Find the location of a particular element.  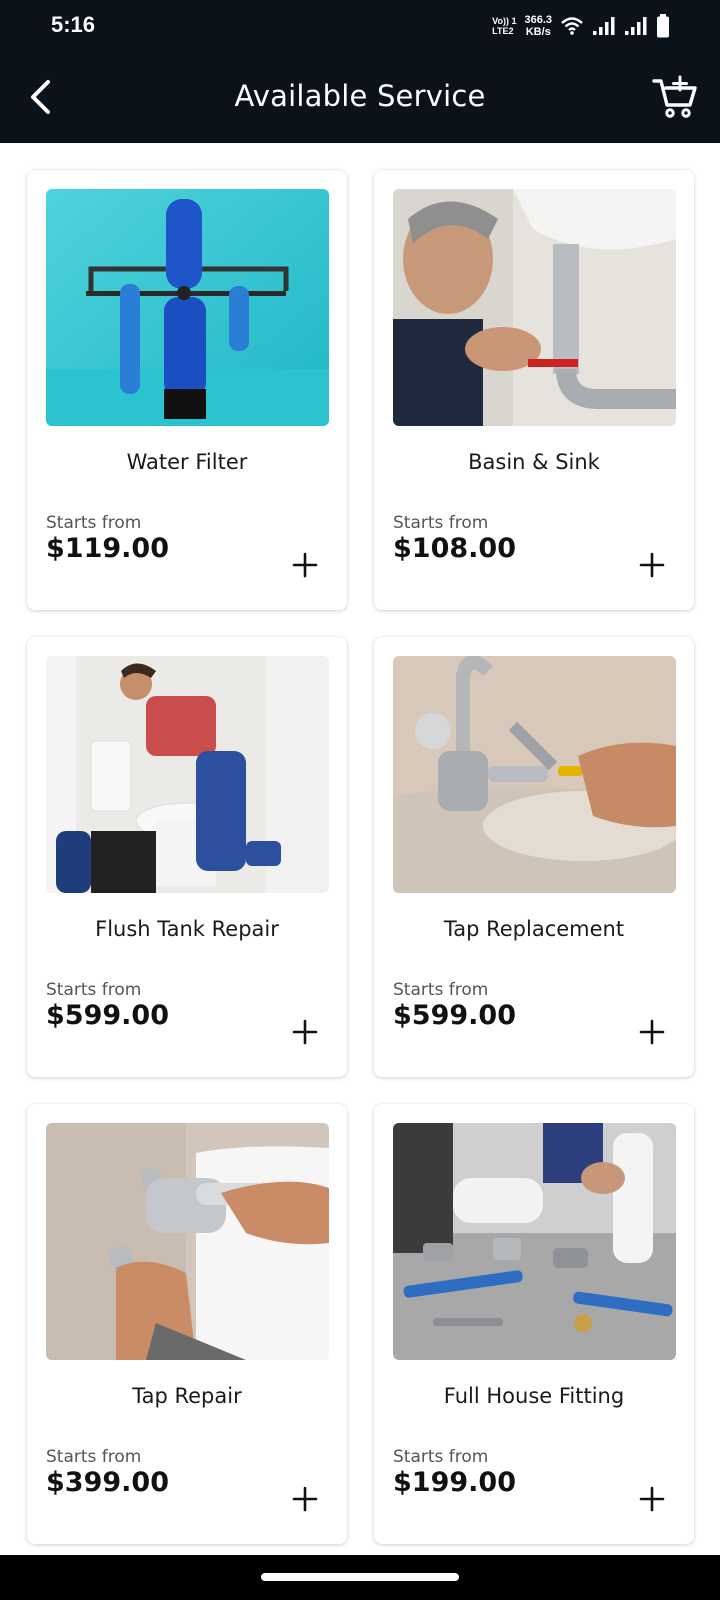

service-name: Tap Replacement is located at coordinates (534, 929).